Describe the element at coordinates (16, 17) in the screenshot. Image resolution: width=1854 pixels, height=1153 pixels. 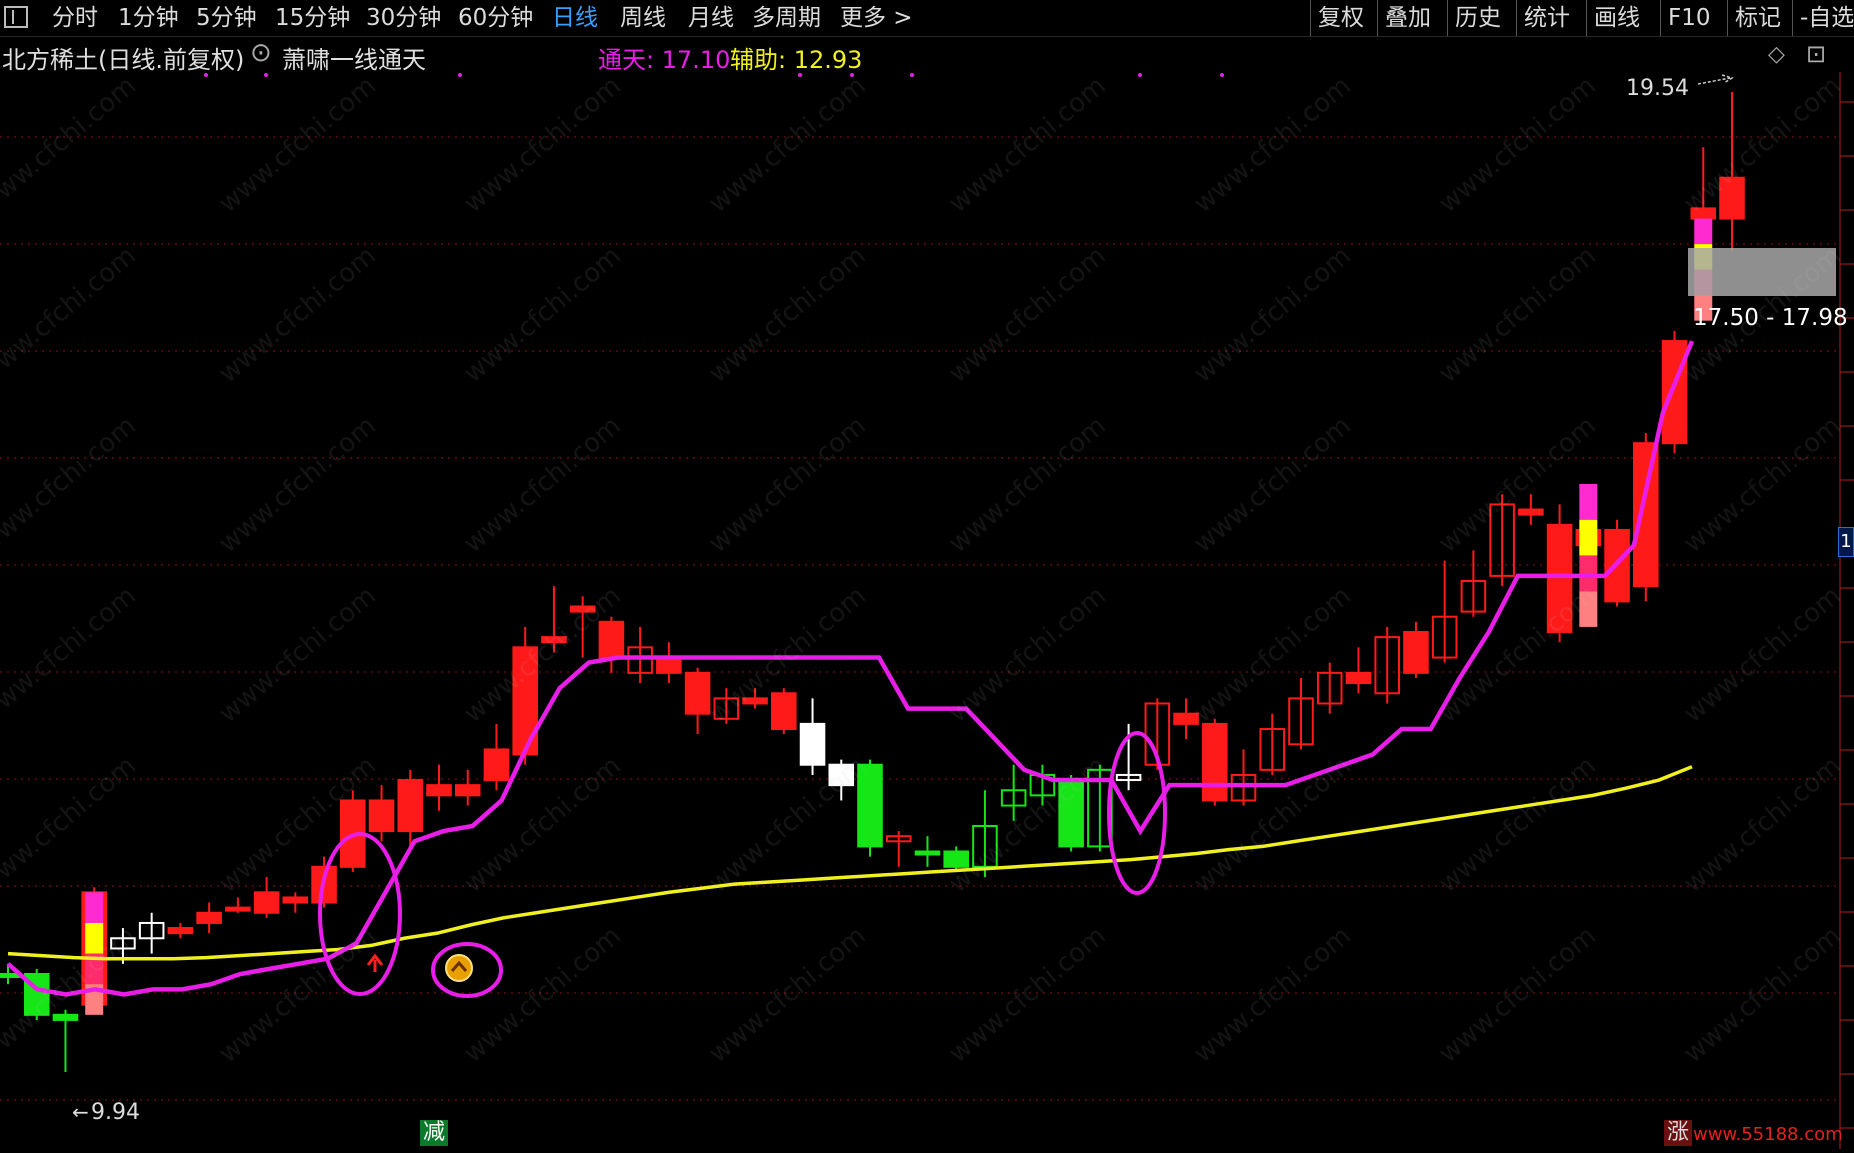
I see `panel-toggle-icon` at that location.